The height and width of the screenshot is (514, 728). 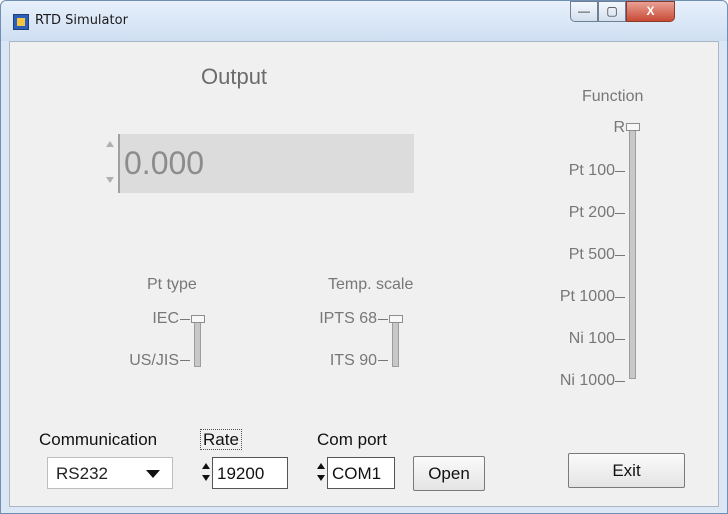 I want to click on function-option-ni1000: Ni 1000, so click(x=573, y=381).